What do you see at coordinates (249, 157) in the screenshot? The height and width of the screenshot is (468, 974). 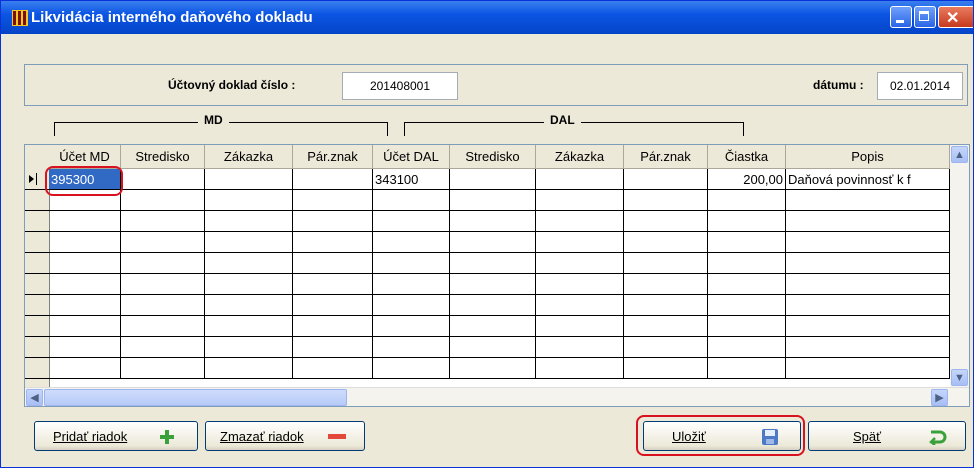 I see `column-header-zakazka-md: Zákazka` at bounding box center [249, 157].